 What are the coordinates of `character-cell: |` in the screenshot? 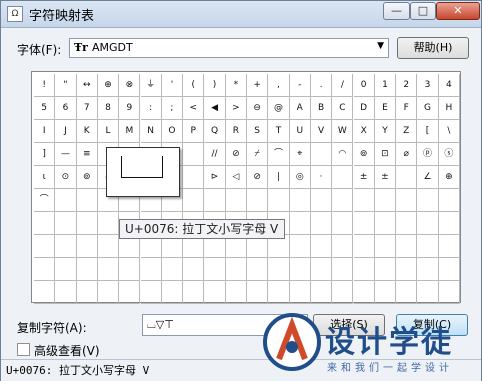 It's located at (279, 177).